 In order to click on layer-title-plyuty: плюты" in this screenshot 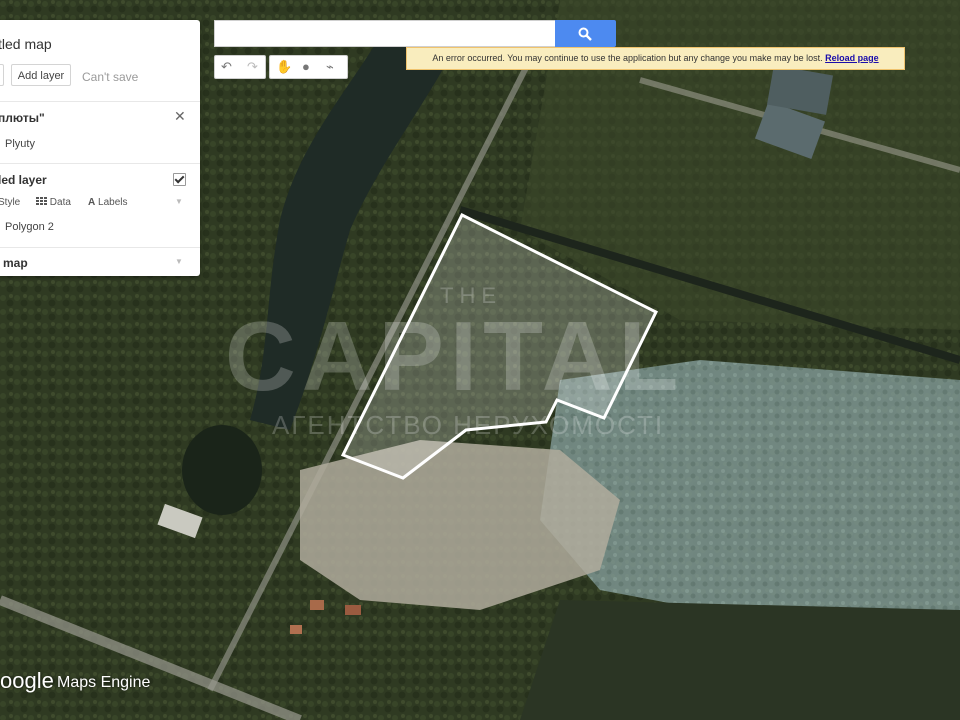, I will do `click(22, 118)`.